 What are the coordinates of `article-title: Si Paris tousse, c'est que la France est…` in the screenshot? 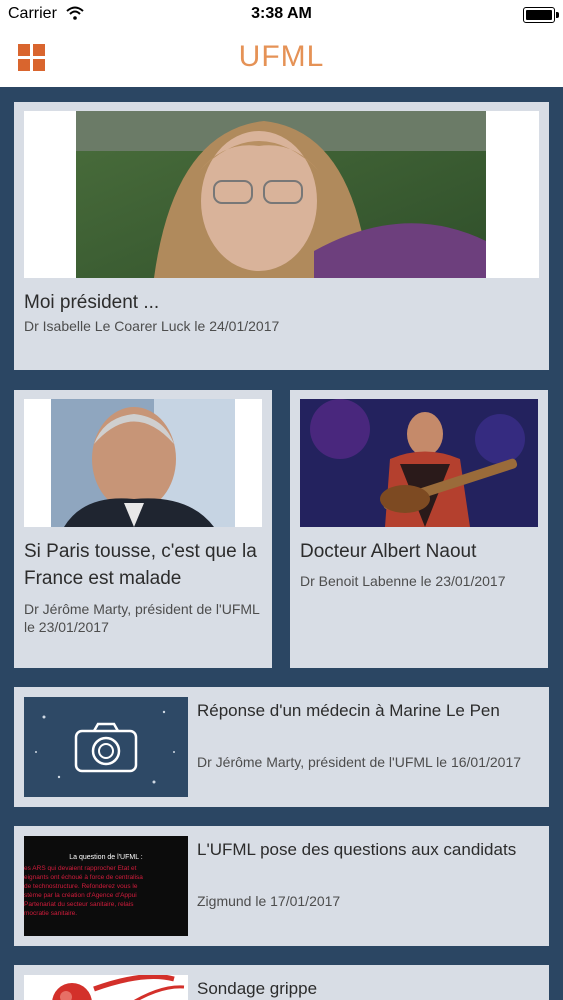 It's located at (140, 565).